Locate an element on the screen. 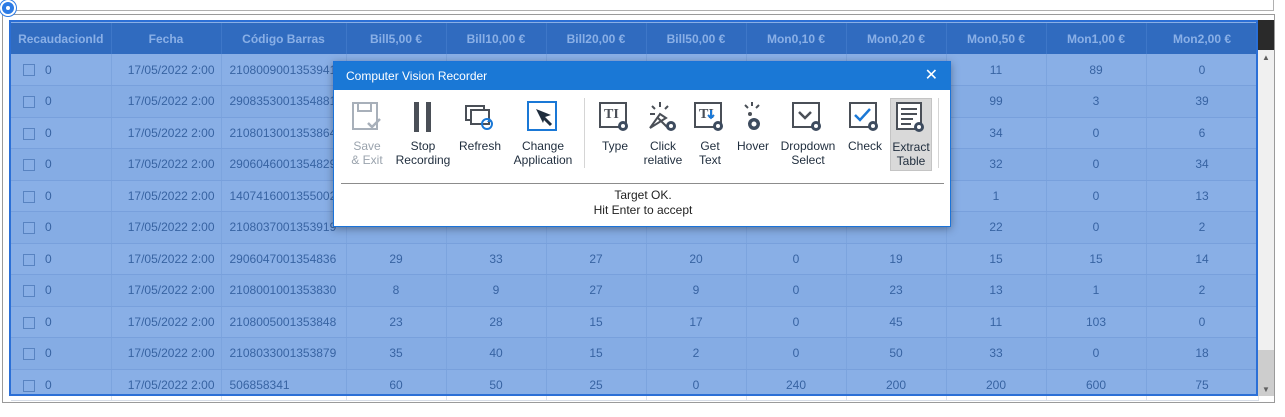 This screenshot has height=417, width=1285. table-cell: 2 is located at coordinates (1202, 290).